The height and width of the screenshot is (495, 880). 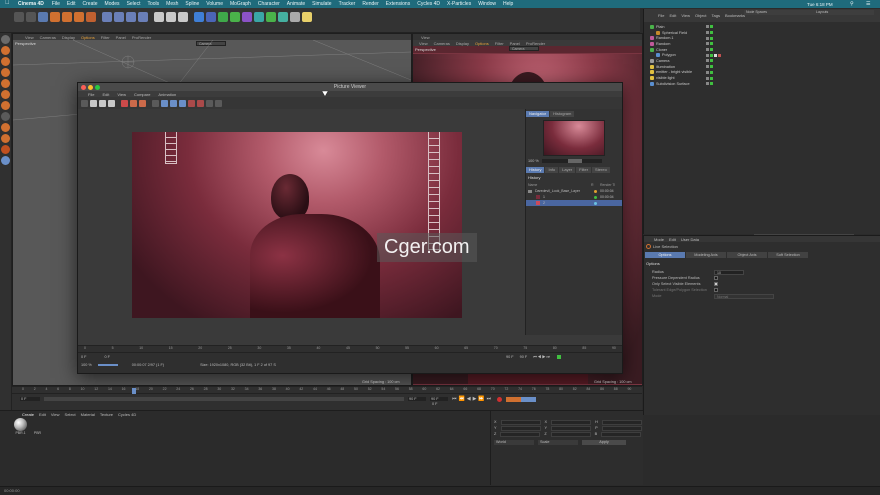 What do you see at coordinates (417, 399) in the screenshot?
I see `timeline-end: 90 F` at bounding box center [417, 399].